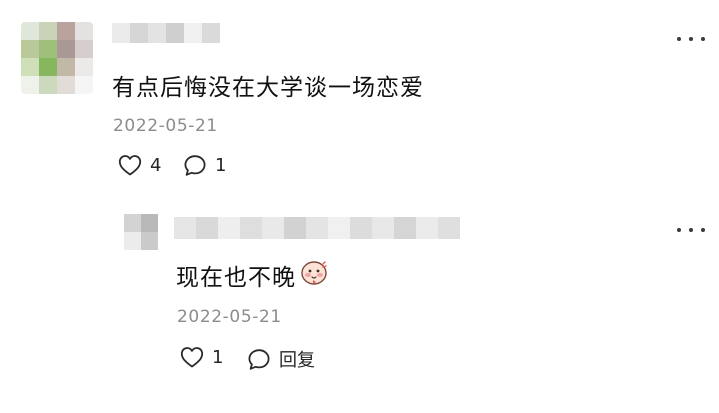 The image size is (719, 413). Describe the element at coordinates (268, 88) in the screenshot. I see `comment-text: 有点后悔没在大学谈一场恋爱` at that location.